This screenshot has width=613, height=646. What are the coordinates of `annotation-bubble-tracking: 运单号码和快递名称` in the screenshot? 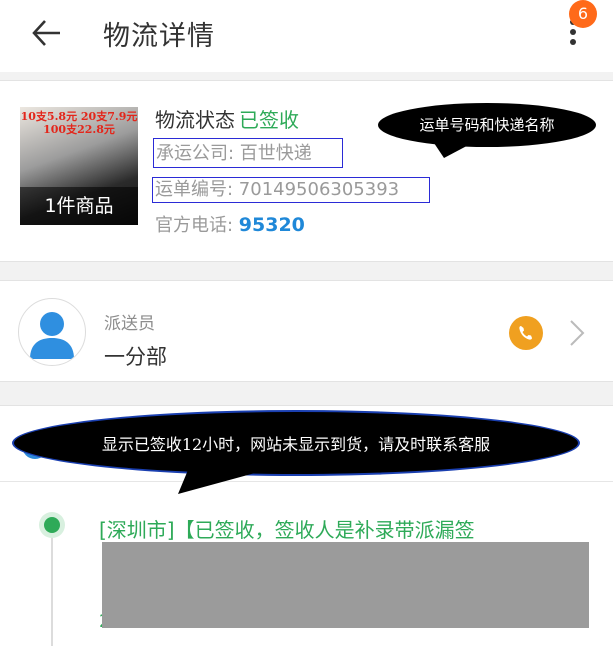 It's located at (487, 125).